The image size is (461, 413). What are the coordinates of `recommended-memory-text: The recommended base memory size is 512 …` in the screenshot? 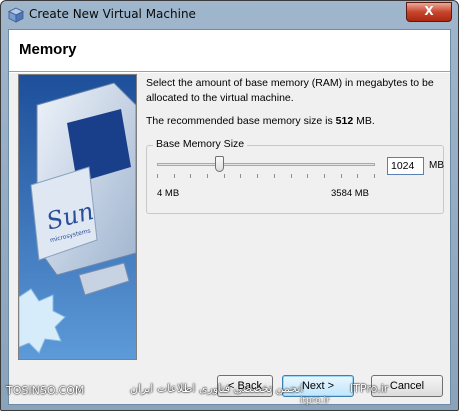 It's located at (260, 121).